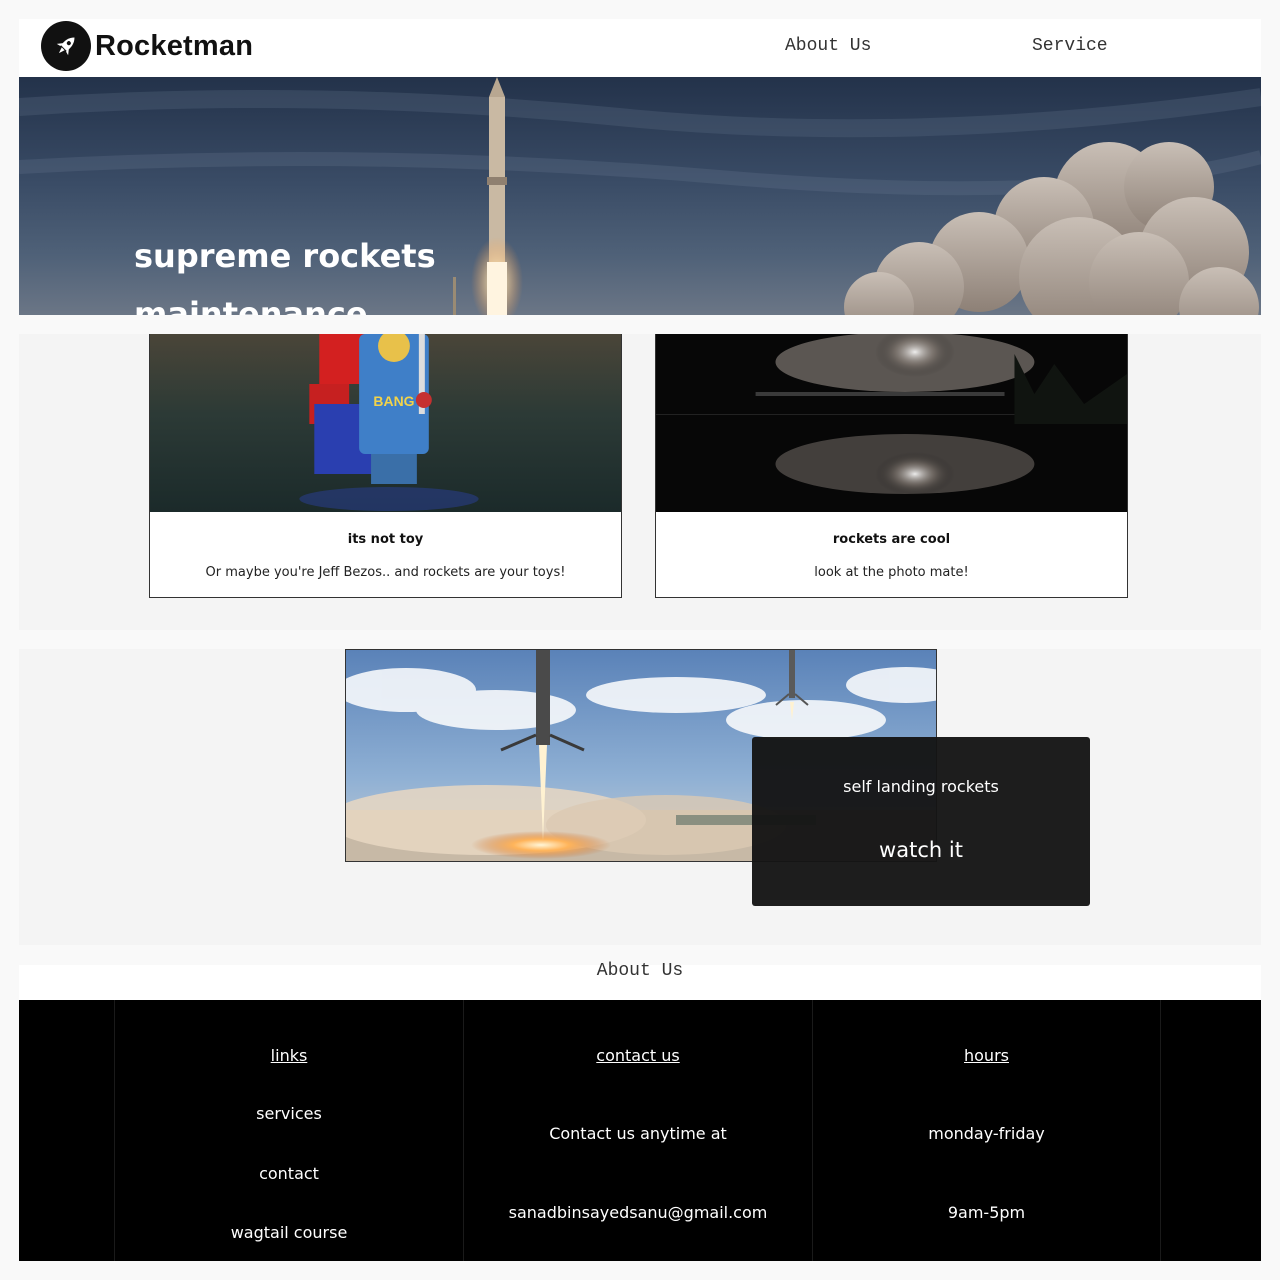  I want to click on card-text: look at the photo mate!, so click(891, 572).